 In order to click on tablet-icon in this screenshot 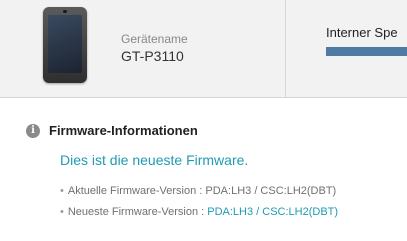, I will do `click(65, 45)`.